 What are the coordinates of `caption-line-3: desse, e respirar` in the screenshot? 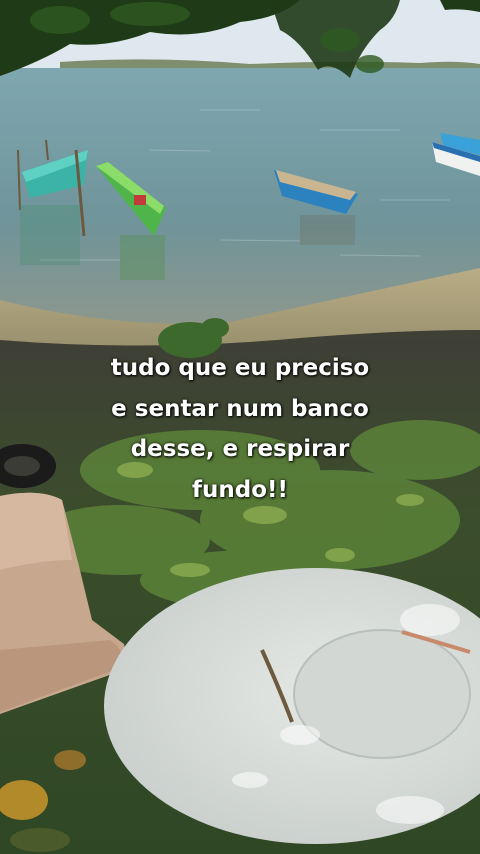 It's located at (240, 449).